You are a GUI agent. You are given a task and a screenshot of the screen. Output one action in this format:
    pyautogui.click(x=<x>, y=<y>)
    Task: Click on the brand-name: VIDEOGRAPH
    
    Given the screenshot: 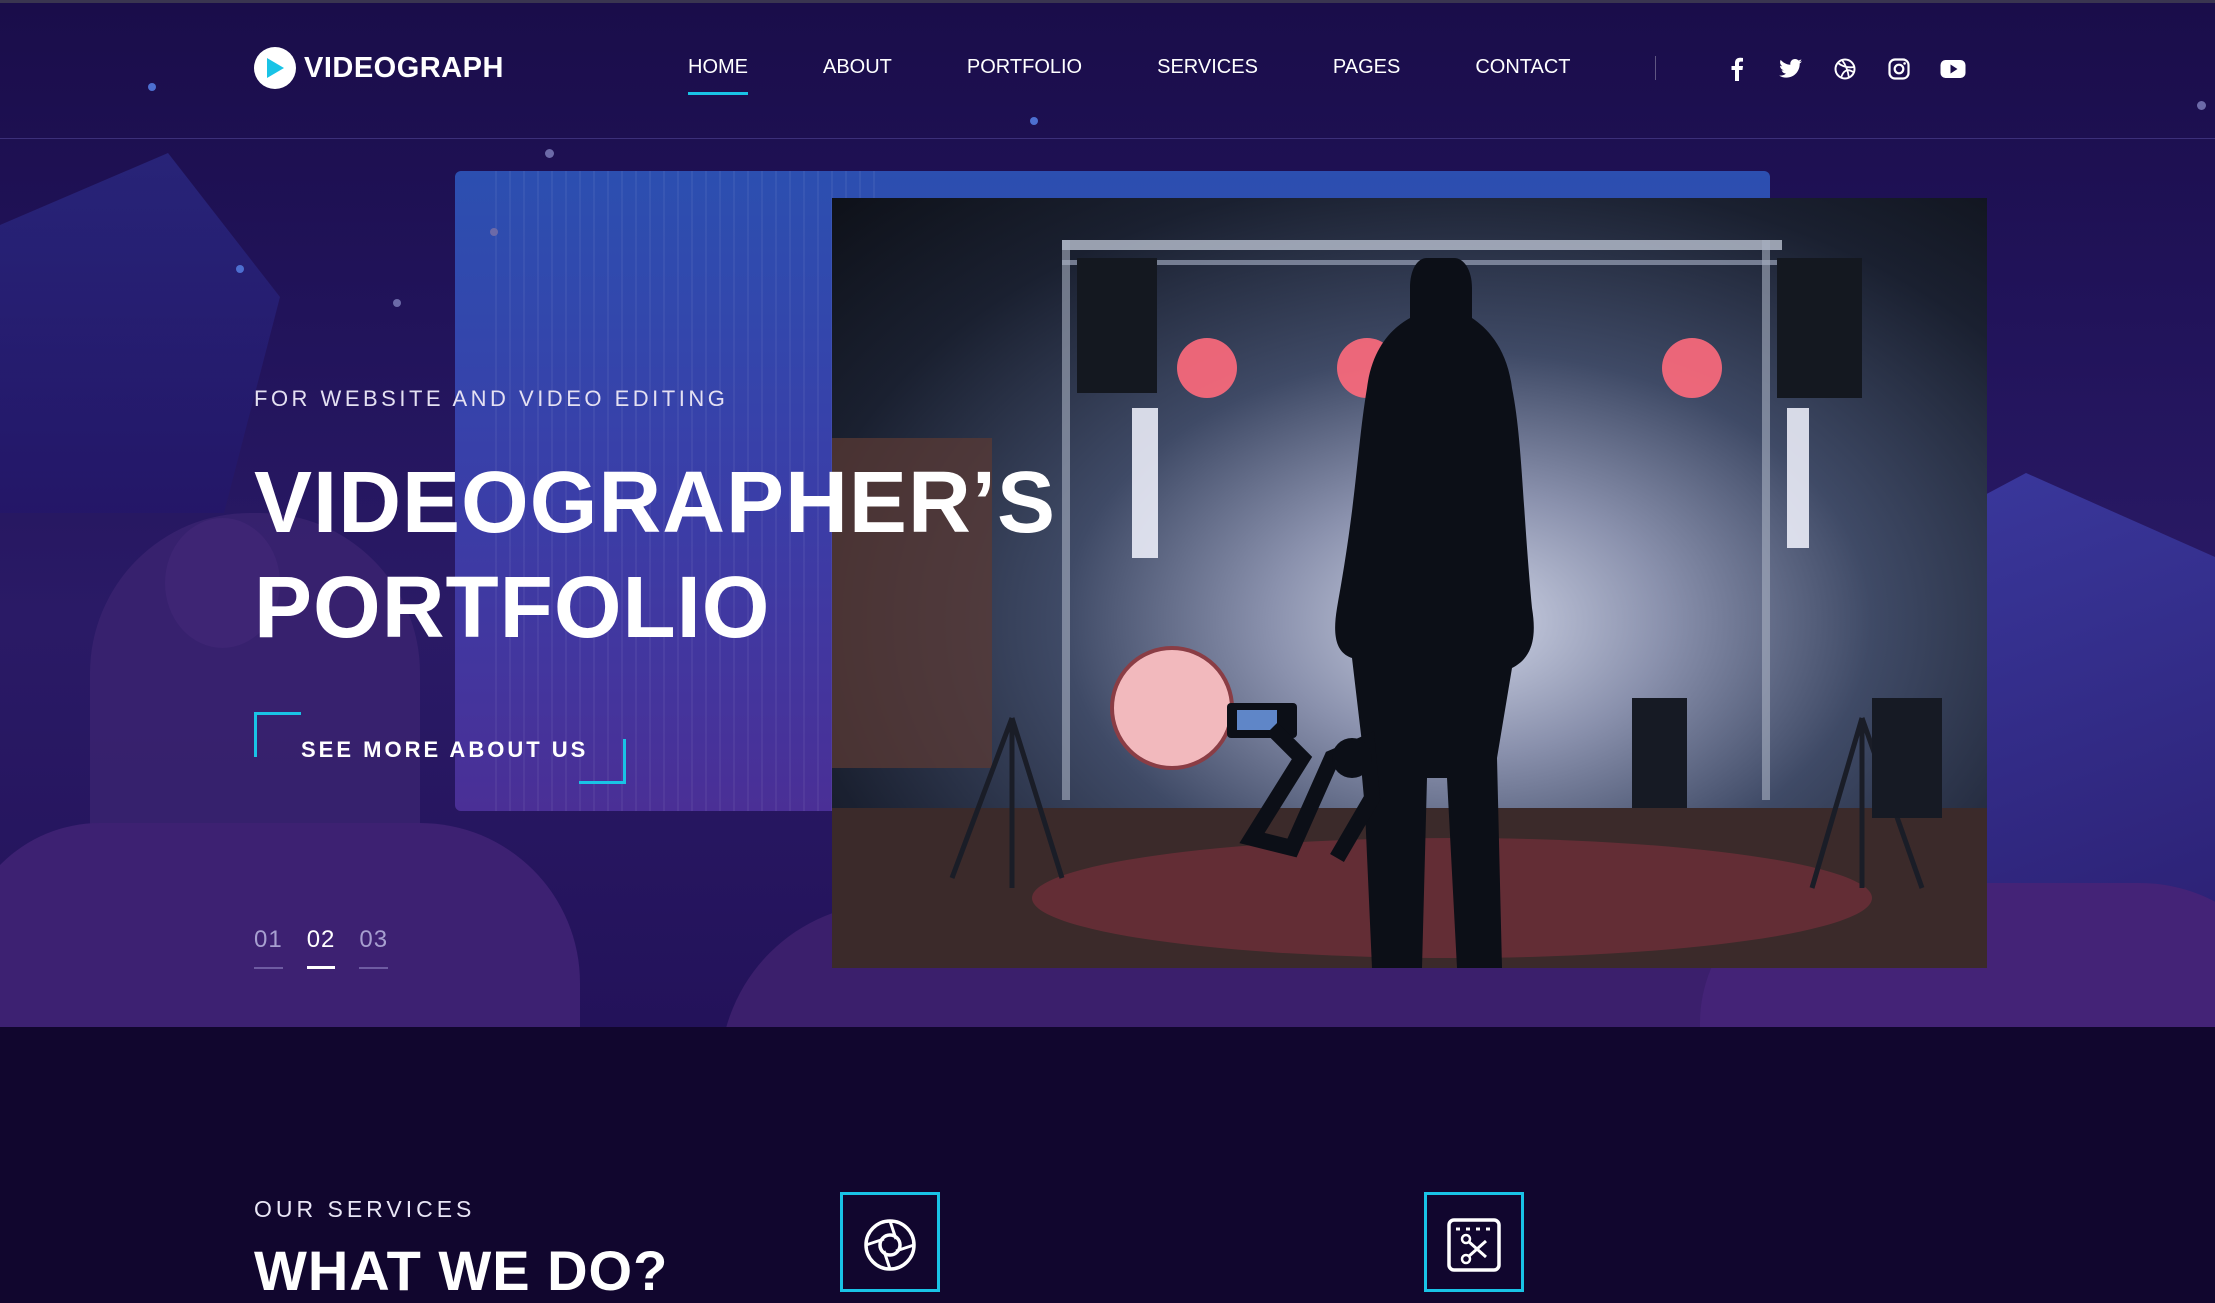 What is the action you would take?
    pyautogui.click(x=404, y=67)
    